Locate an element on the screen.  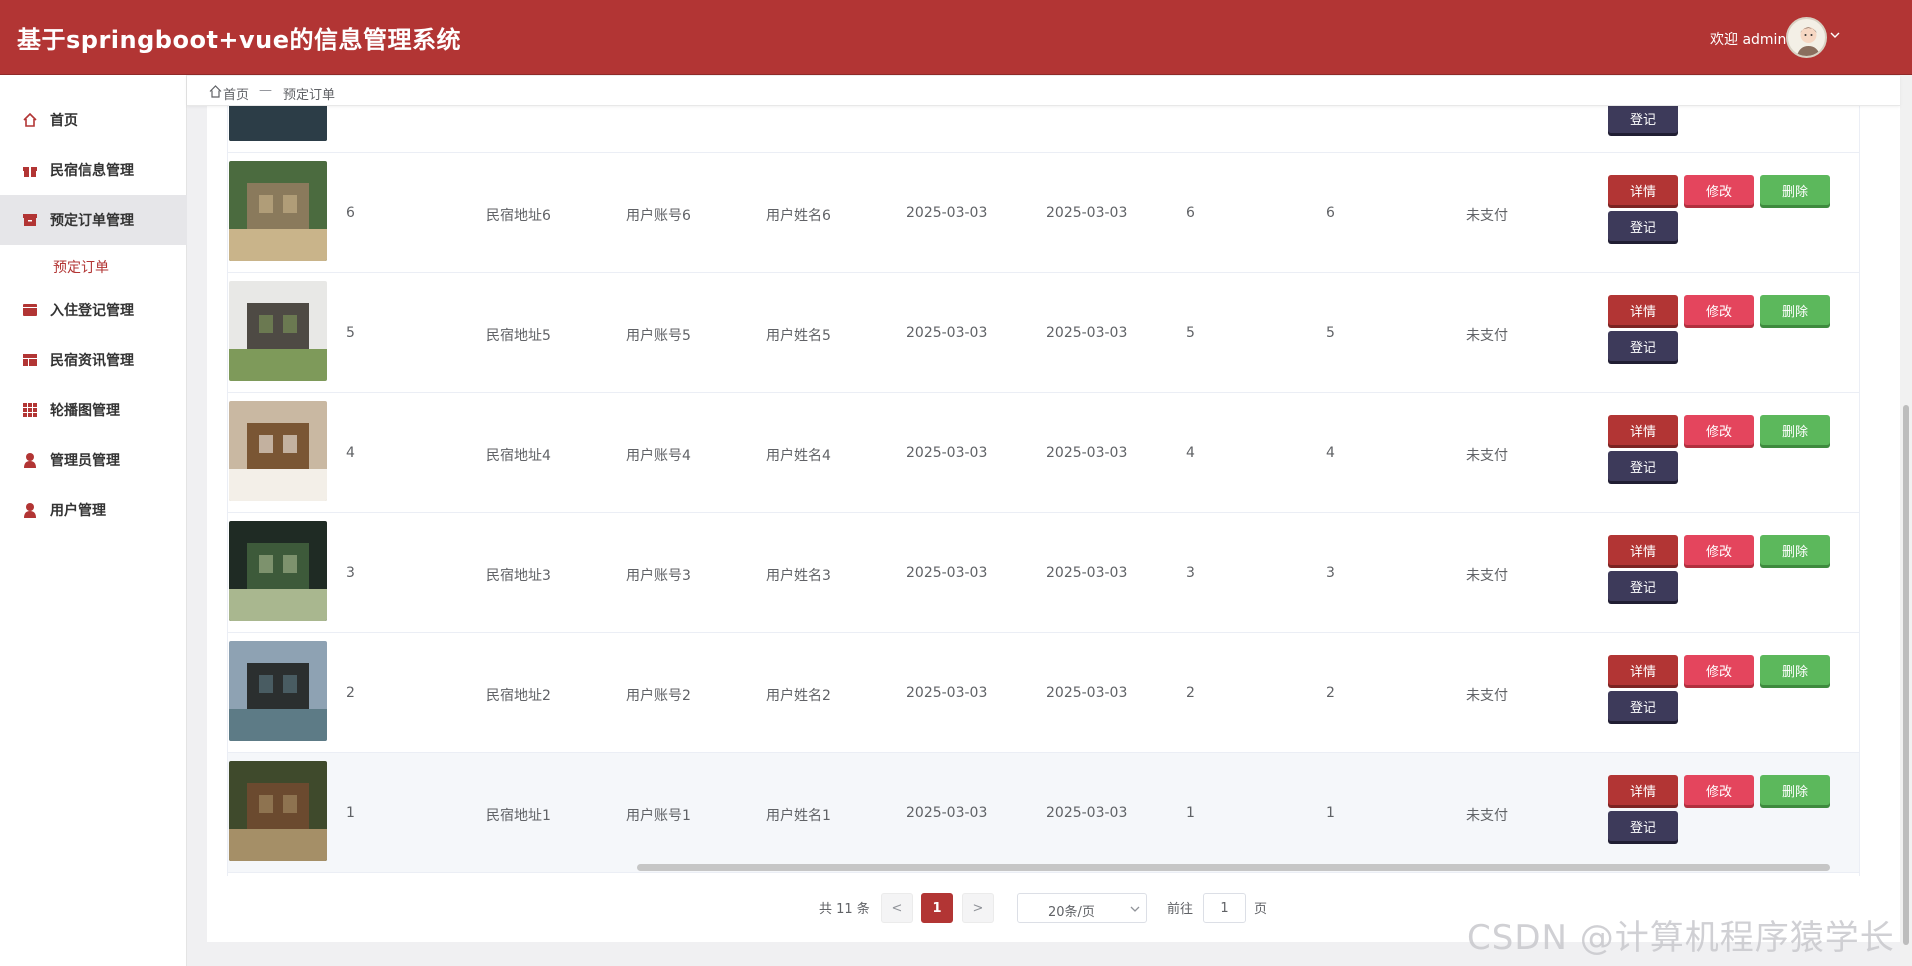
app-title: 基于springboot+vue的信息管理系统 is located at coordinates (239, 40).